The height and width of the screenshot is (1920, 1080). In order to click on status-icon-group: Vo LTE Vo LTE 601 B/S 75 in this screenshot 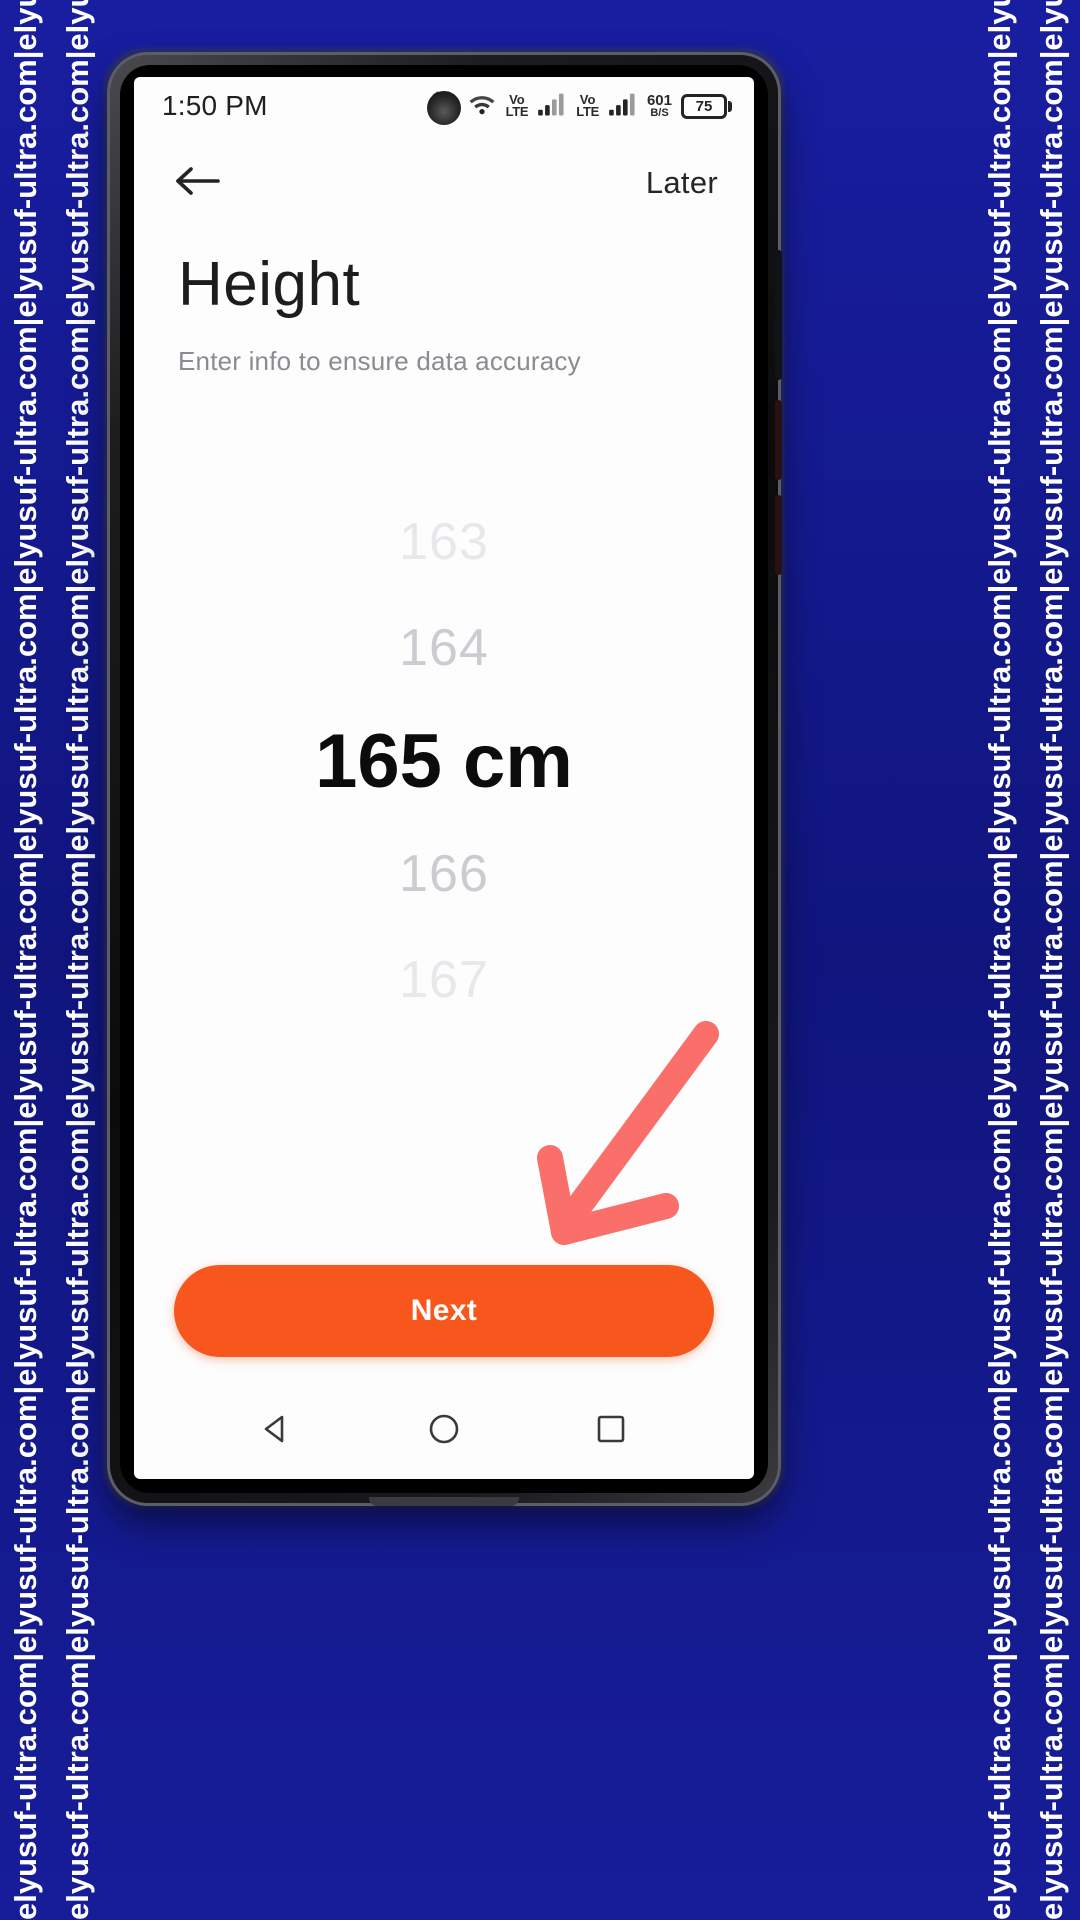, I will do `click(580, 106)`.